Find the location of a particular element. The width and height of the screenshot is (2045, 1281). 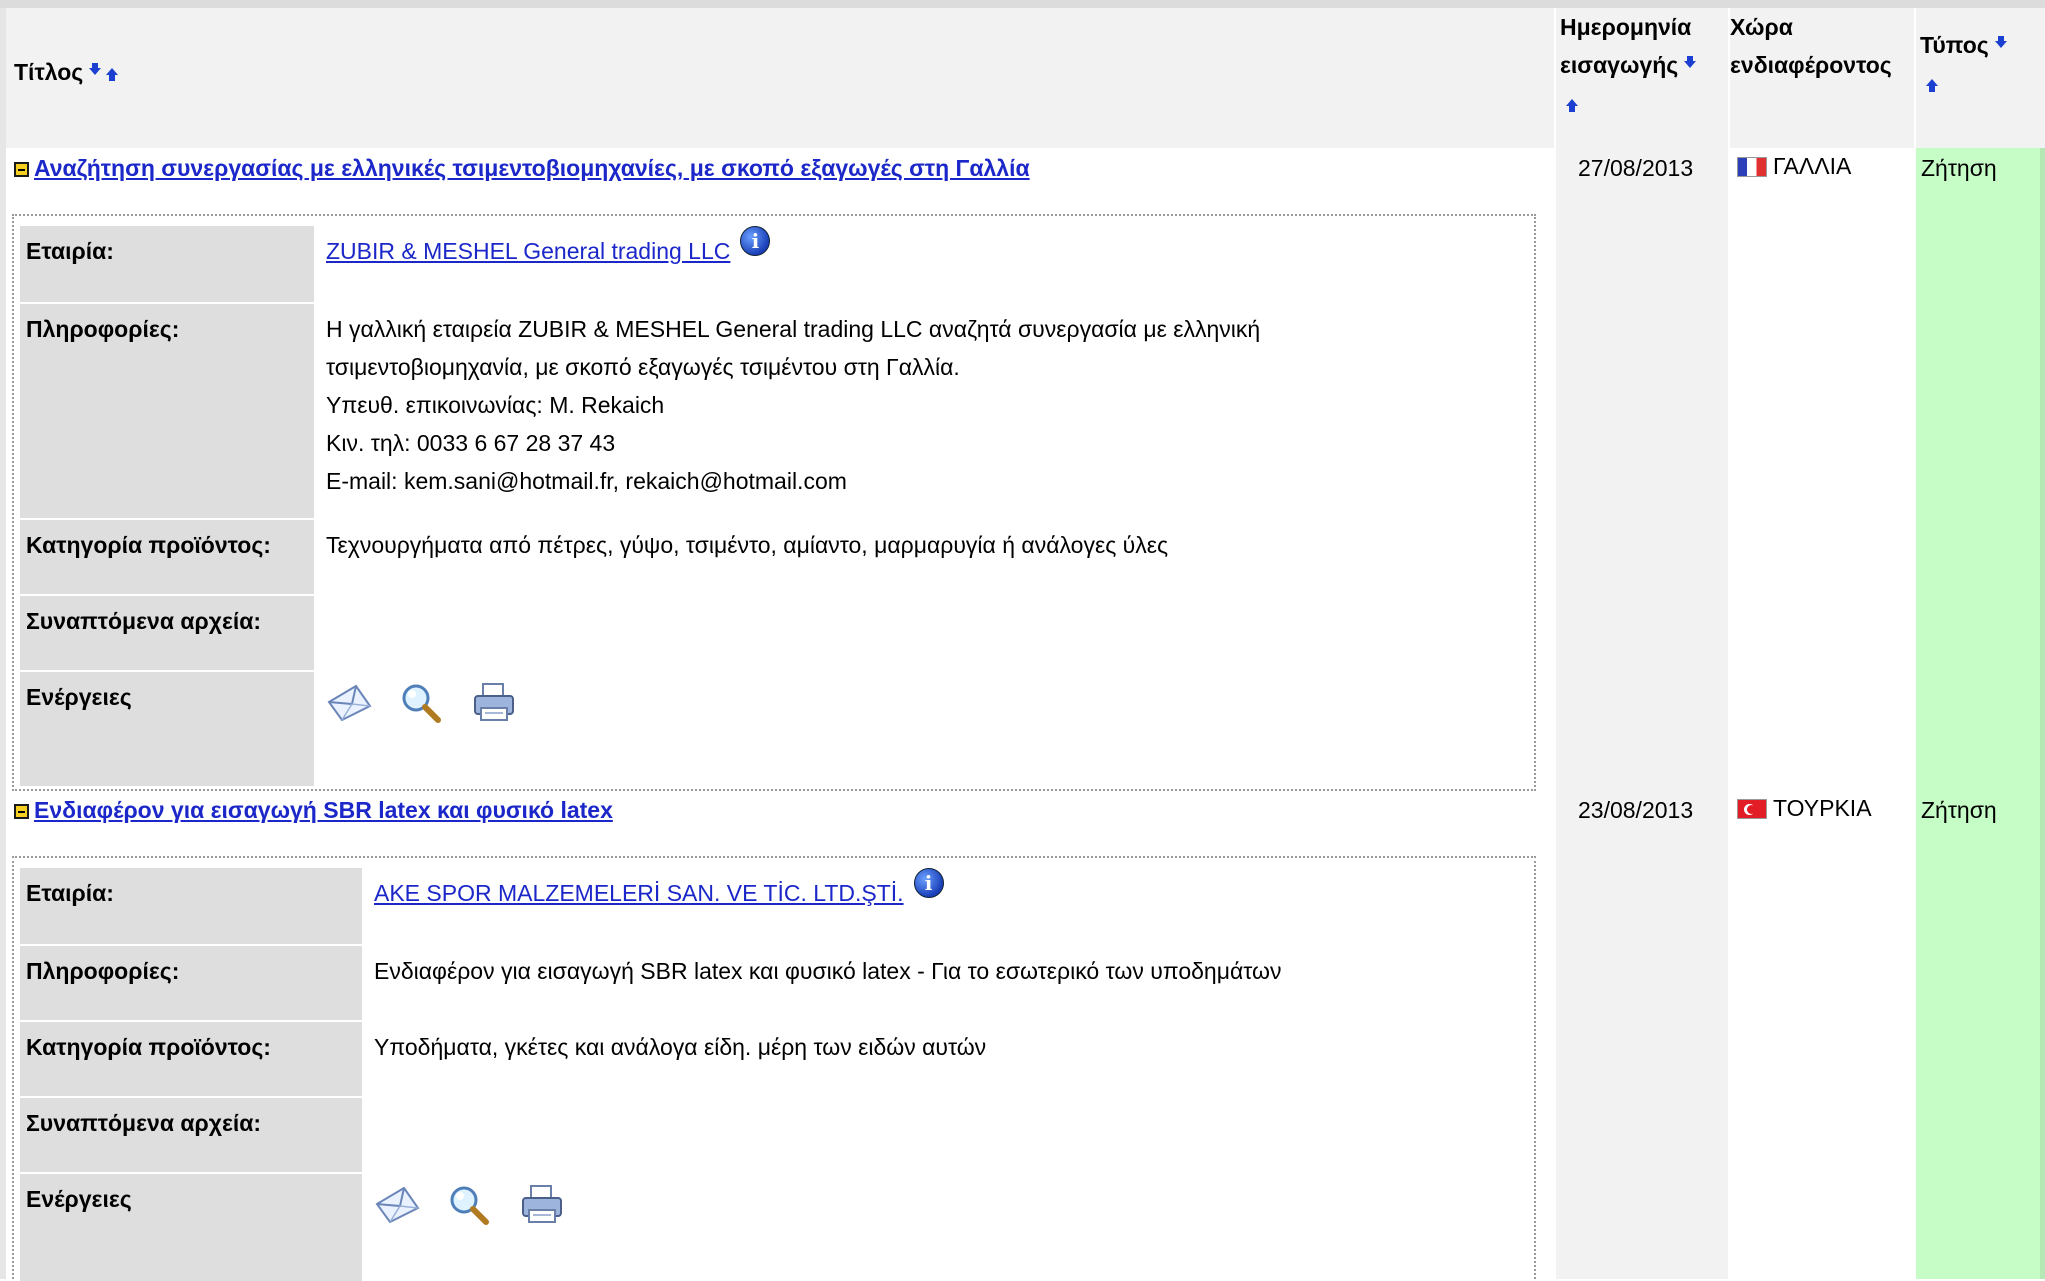

header-type-cell: Τύπος is located at coordinates (1980, 78).